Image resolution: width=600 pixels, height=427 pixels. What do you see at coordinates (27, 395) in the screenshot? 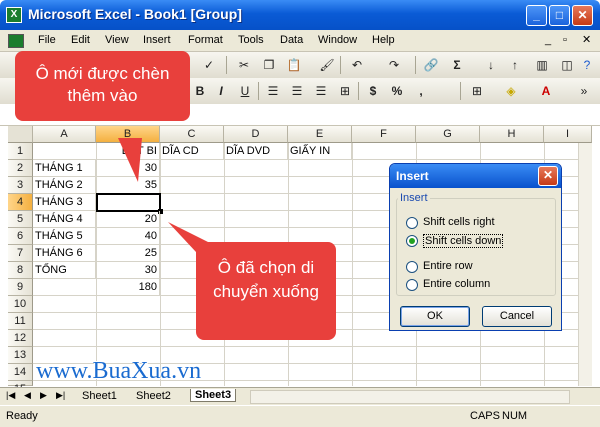
I see `prev-sheet-icon: ◀` at bounding box center [27, 395].